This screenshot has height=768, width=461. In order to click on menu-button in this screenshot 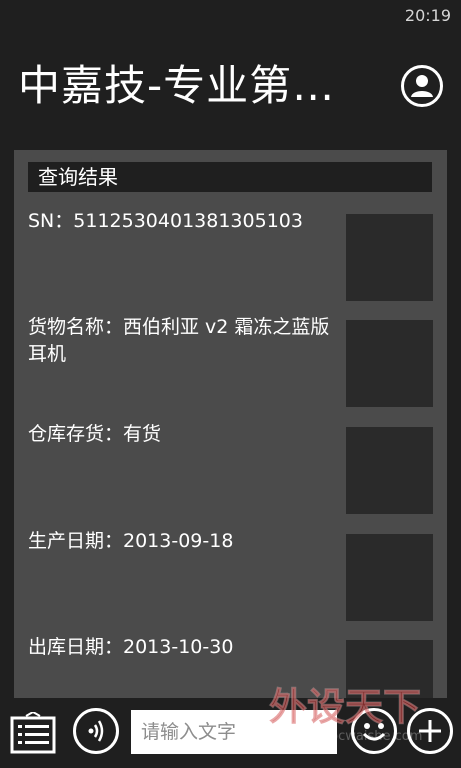, I will do `click(33, 732)`.